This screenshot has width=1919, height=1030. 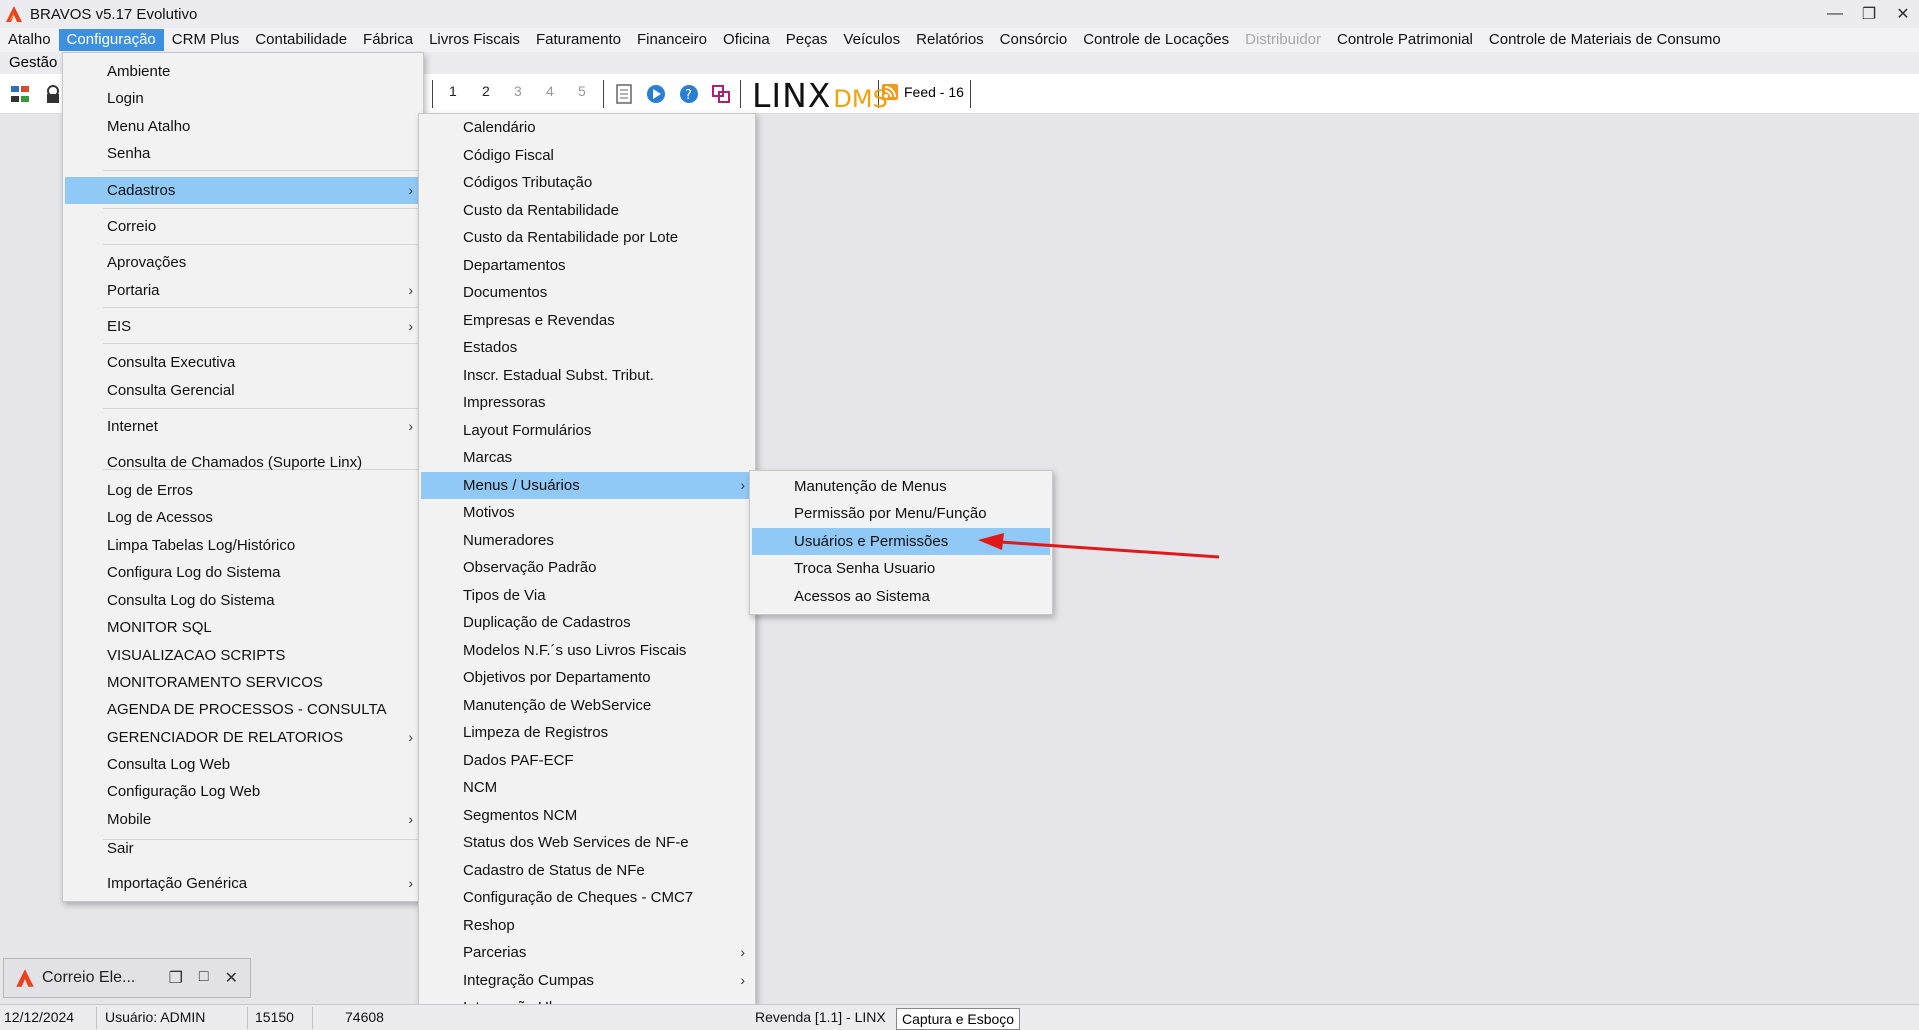 What do you see at coordinates (204, 978) in the screenshot?
I see `maximize-icon: □` at bounding box center [204, 978].